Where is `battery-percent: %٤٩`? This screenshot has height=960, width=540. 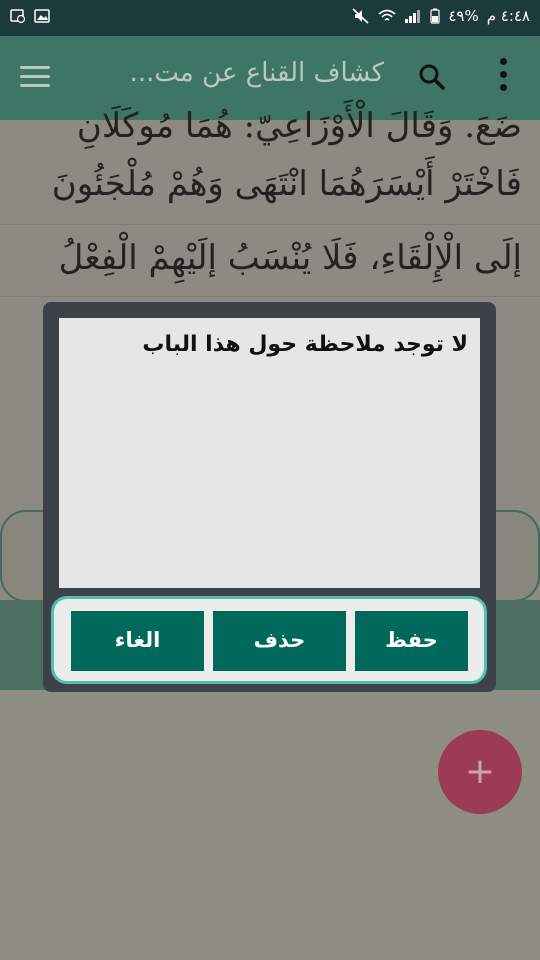 battery-percent: %٤٩ is located at coordinates (463, 16).